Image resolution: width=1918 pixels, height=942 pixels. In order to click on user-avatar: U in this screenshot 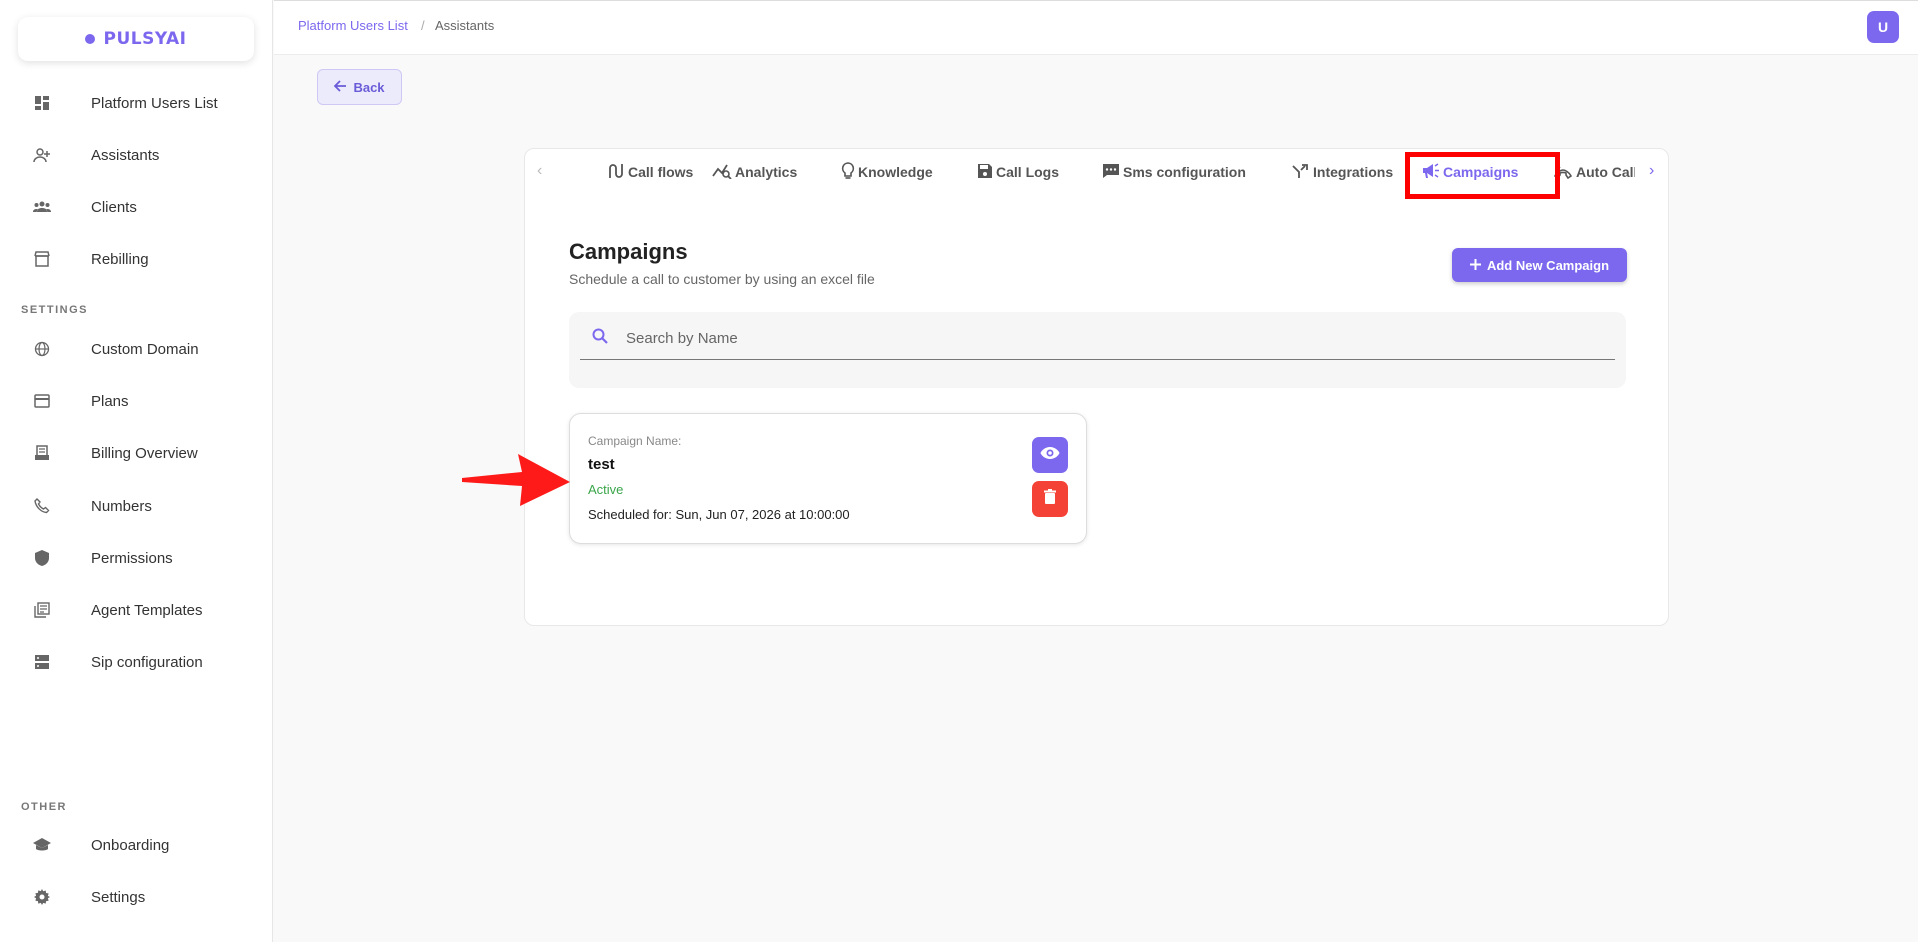, I will do `click(1883, 27)`.